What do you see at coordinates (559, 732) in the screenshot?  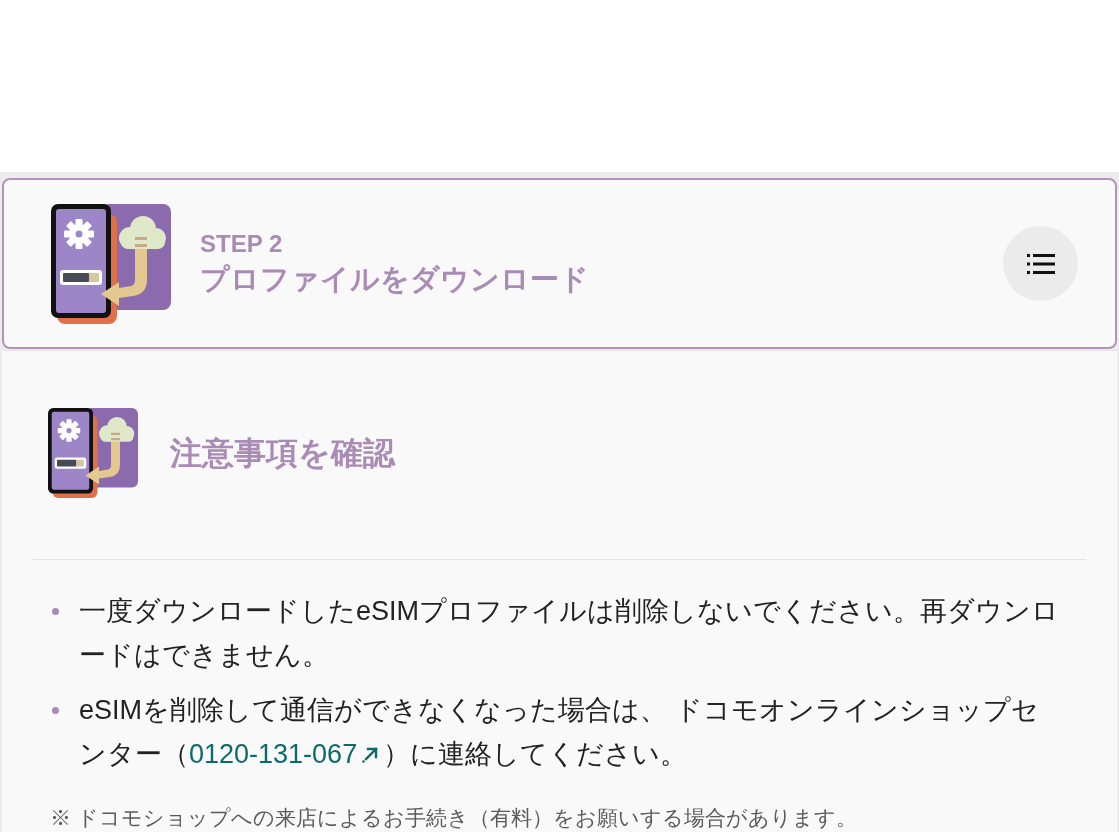 I see `notice-text: eSIMを削除して通信ができなくなった場合は、 ドコモオンラインショップセンター（0120-131-067 ）に連絡してください。` at bounding box center [559, 732].